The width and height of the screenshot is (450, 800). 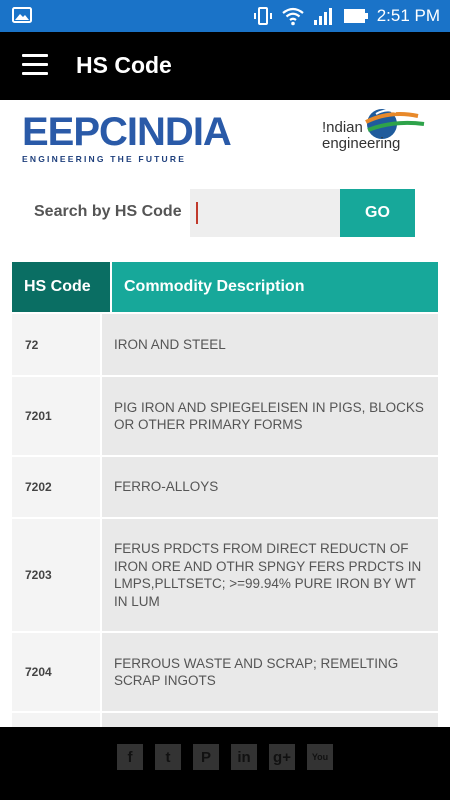 I want to click on row-hs-code: 7204, so click(x=56, y=672).